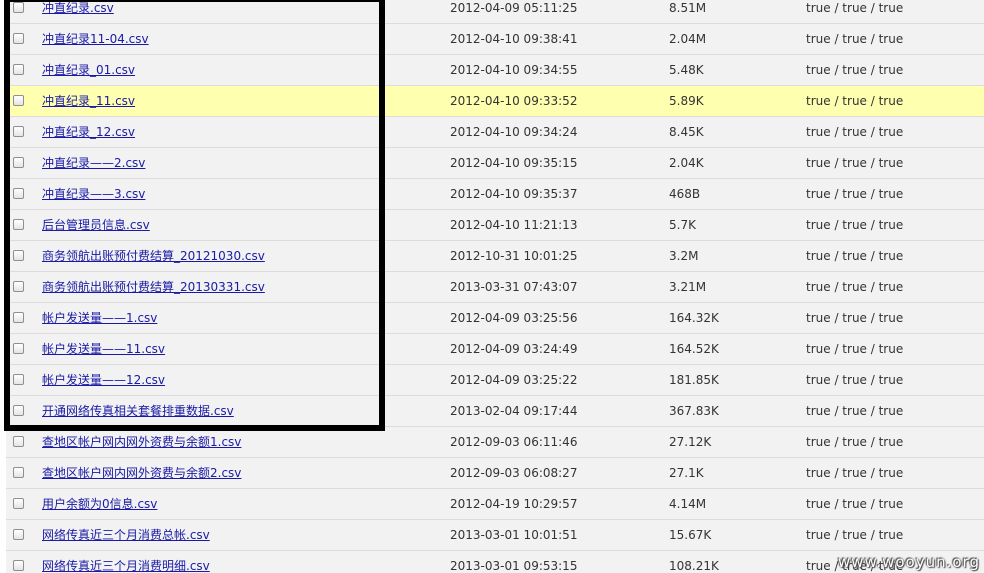 This screenshot has height=573, width=984. What do you see at coordinates (153, 287) in the screenshot?
I see `file-name-link: 商务领航出账预付费结算_20130331.csv` at bounding box center [153, 287].